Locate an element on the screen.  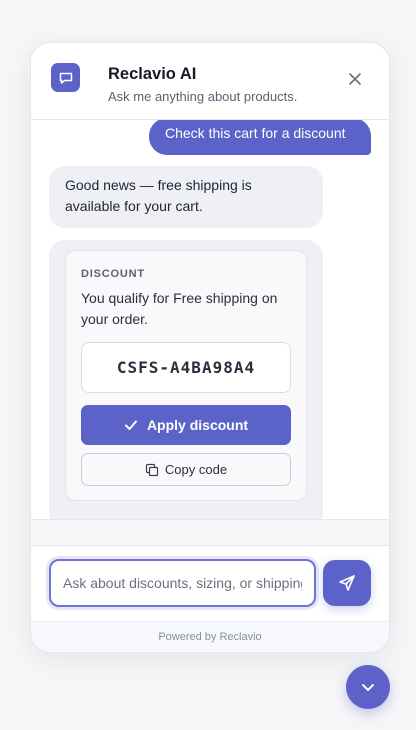
copy-code-label: Copy code is located at coordinates (196, 469).